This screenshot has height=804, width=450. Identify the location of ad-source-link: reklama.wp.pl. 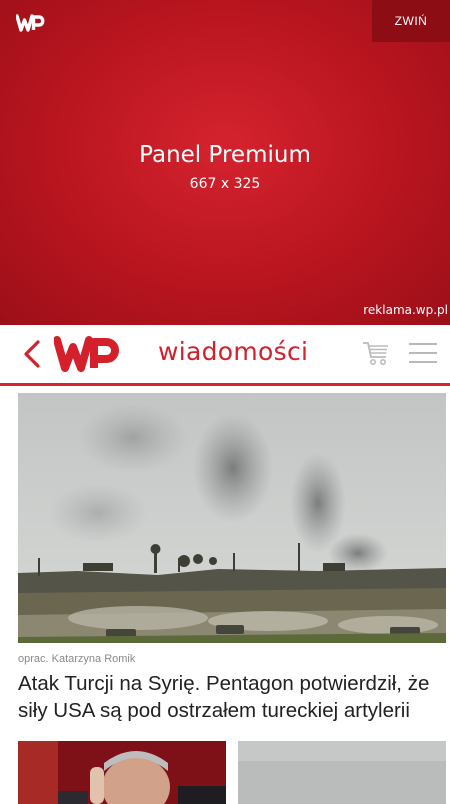
(405, 310).